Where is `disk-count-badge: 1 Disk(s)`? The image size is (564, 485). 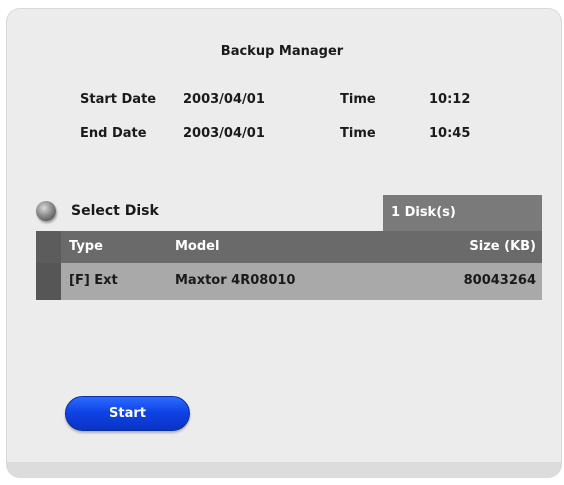
disk-count-badge: 1 Disk(s) is located at coordinates (462, 213).